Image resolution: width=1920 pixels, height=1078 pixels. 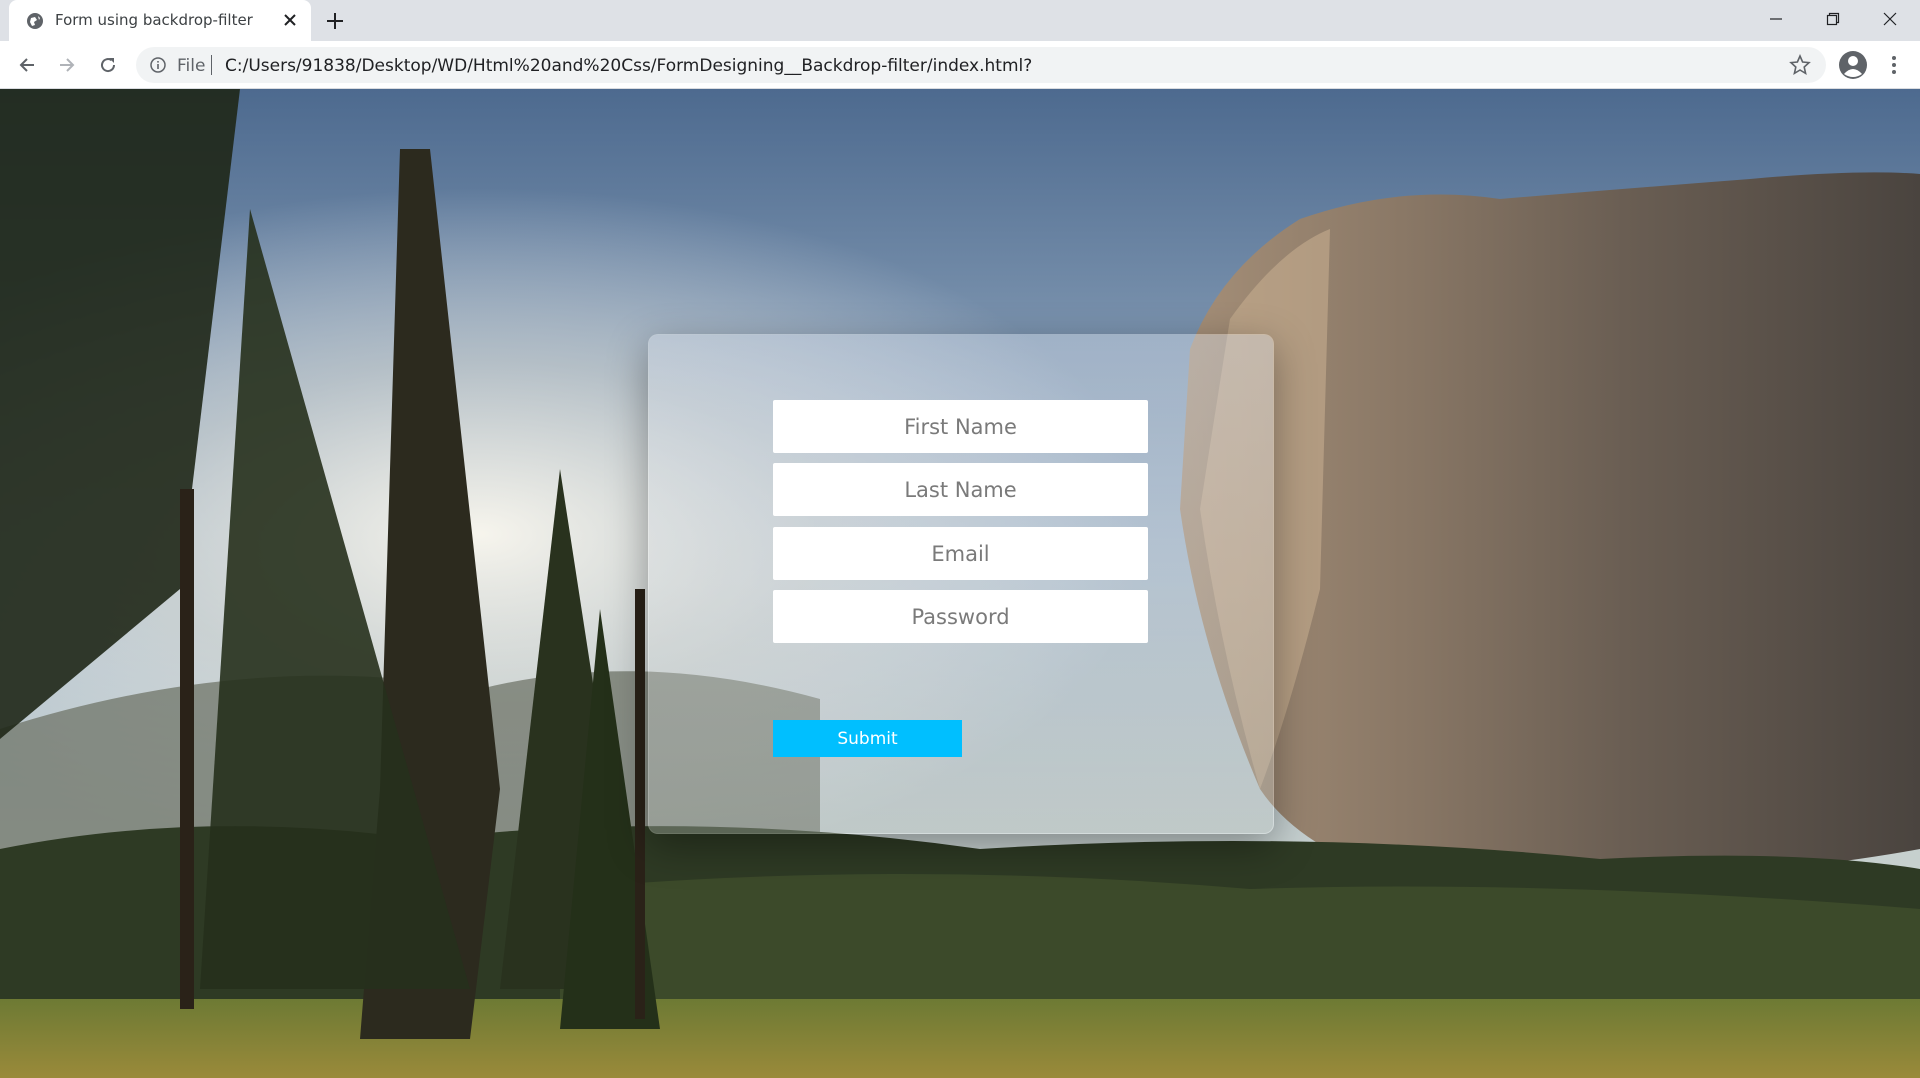 I want to click on minimize-icon, so click(x=1776, y=19).